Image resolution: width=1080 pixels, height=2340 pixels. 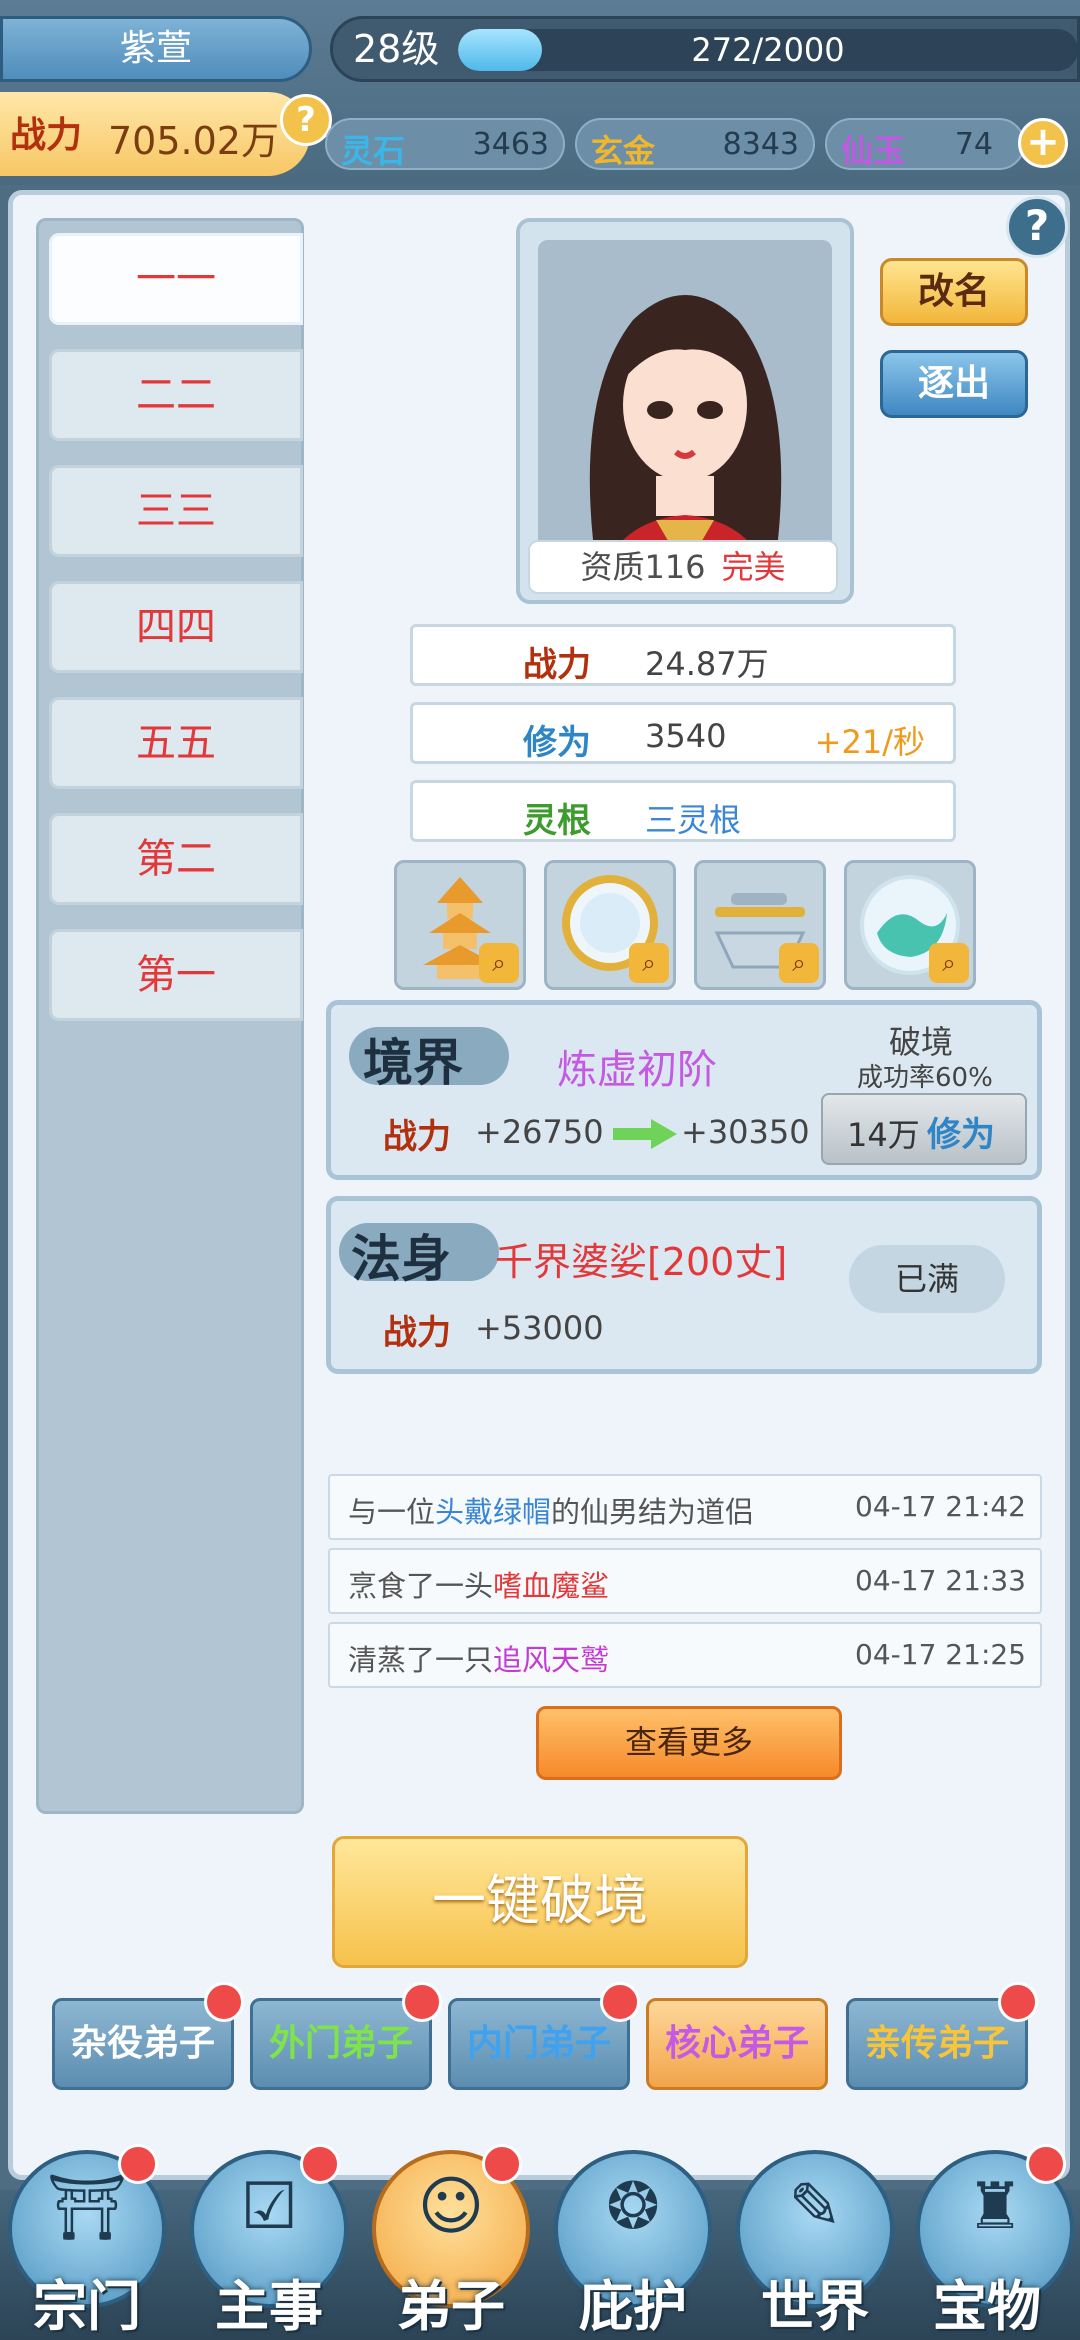 I want to click on disciple-avatar-icon, so click(x=685, y=411).